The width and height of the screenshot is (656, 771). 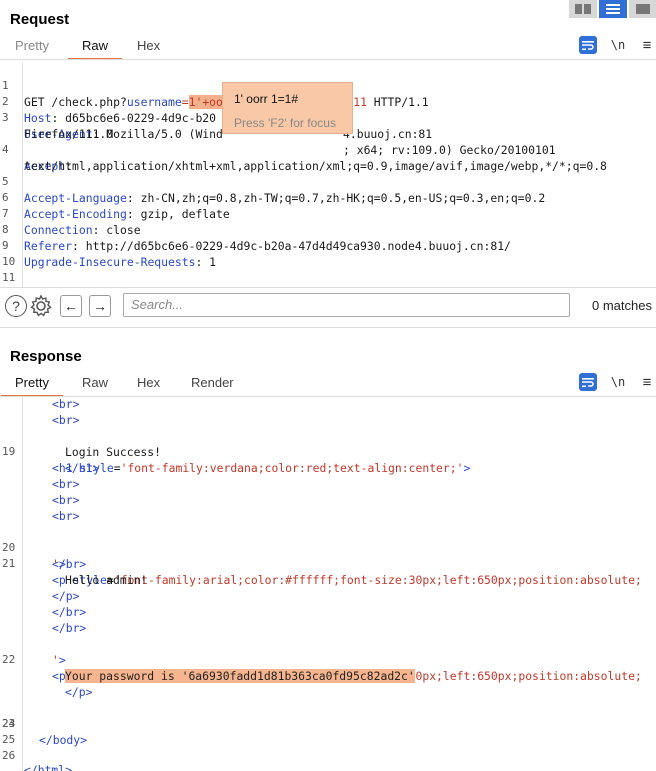 What do you see at coordinates (154, 102) in the screenshot?
I see `username-param-key: username` at bounding box center [154, 102].